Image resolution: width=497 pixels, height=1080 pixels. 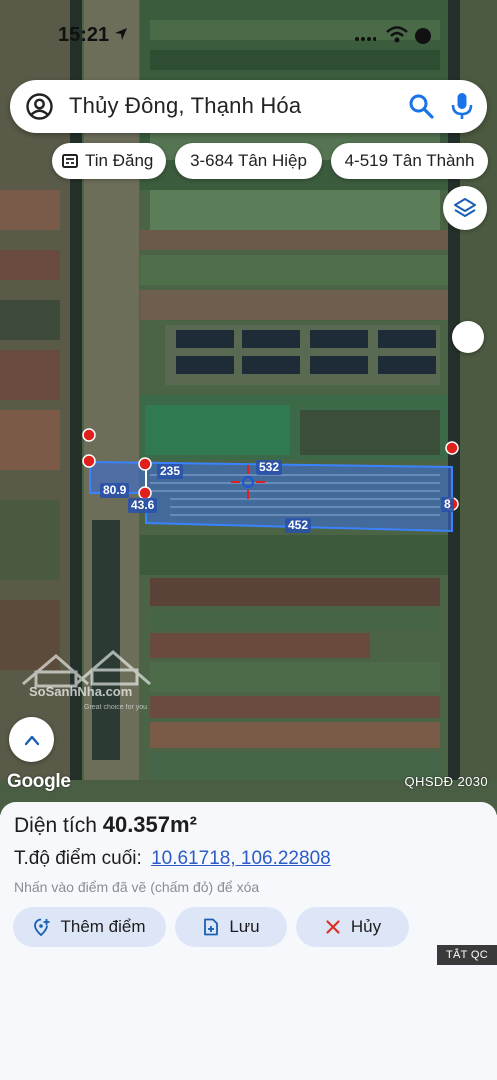 I want to click on cancel-label: Hủy, so click(x=366, y=926).